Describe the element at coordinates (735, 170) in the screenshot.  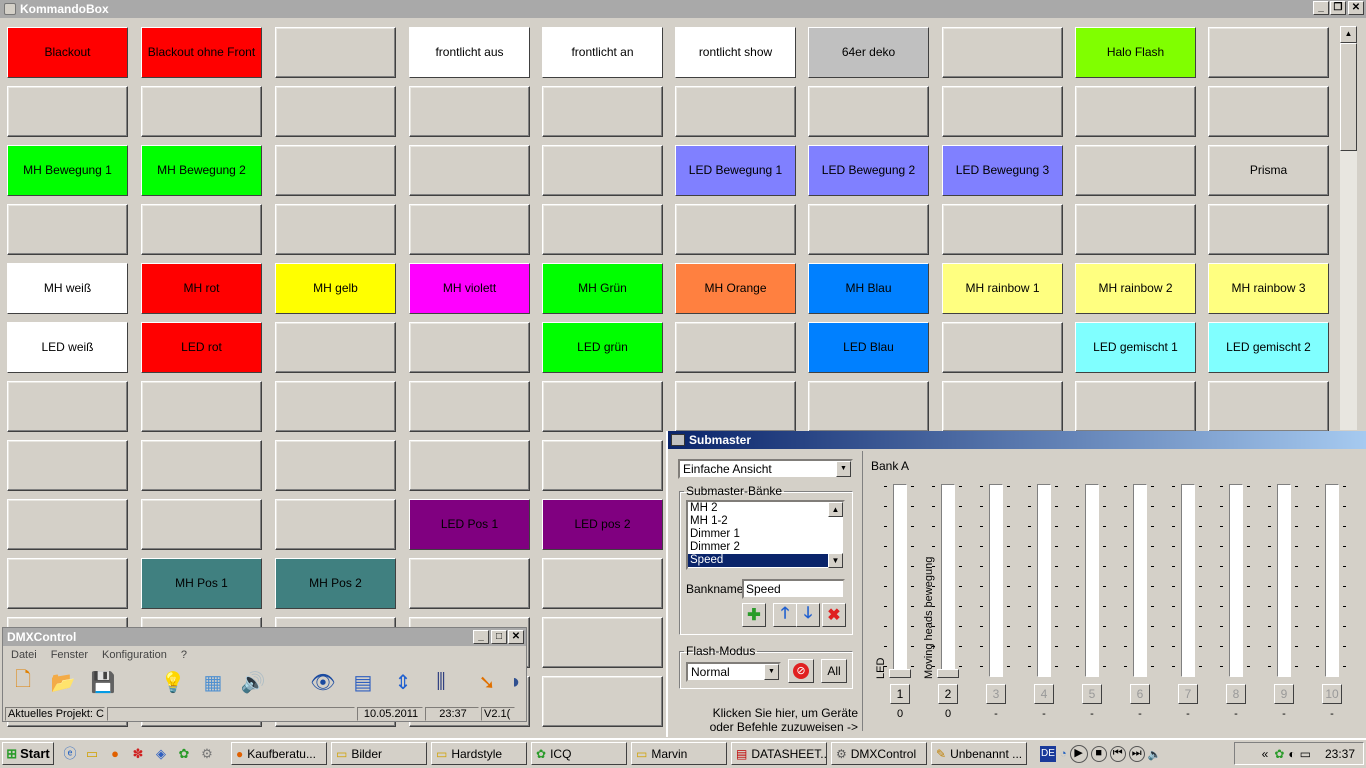
I see `command-button: LED Bewegung 1` at that location.